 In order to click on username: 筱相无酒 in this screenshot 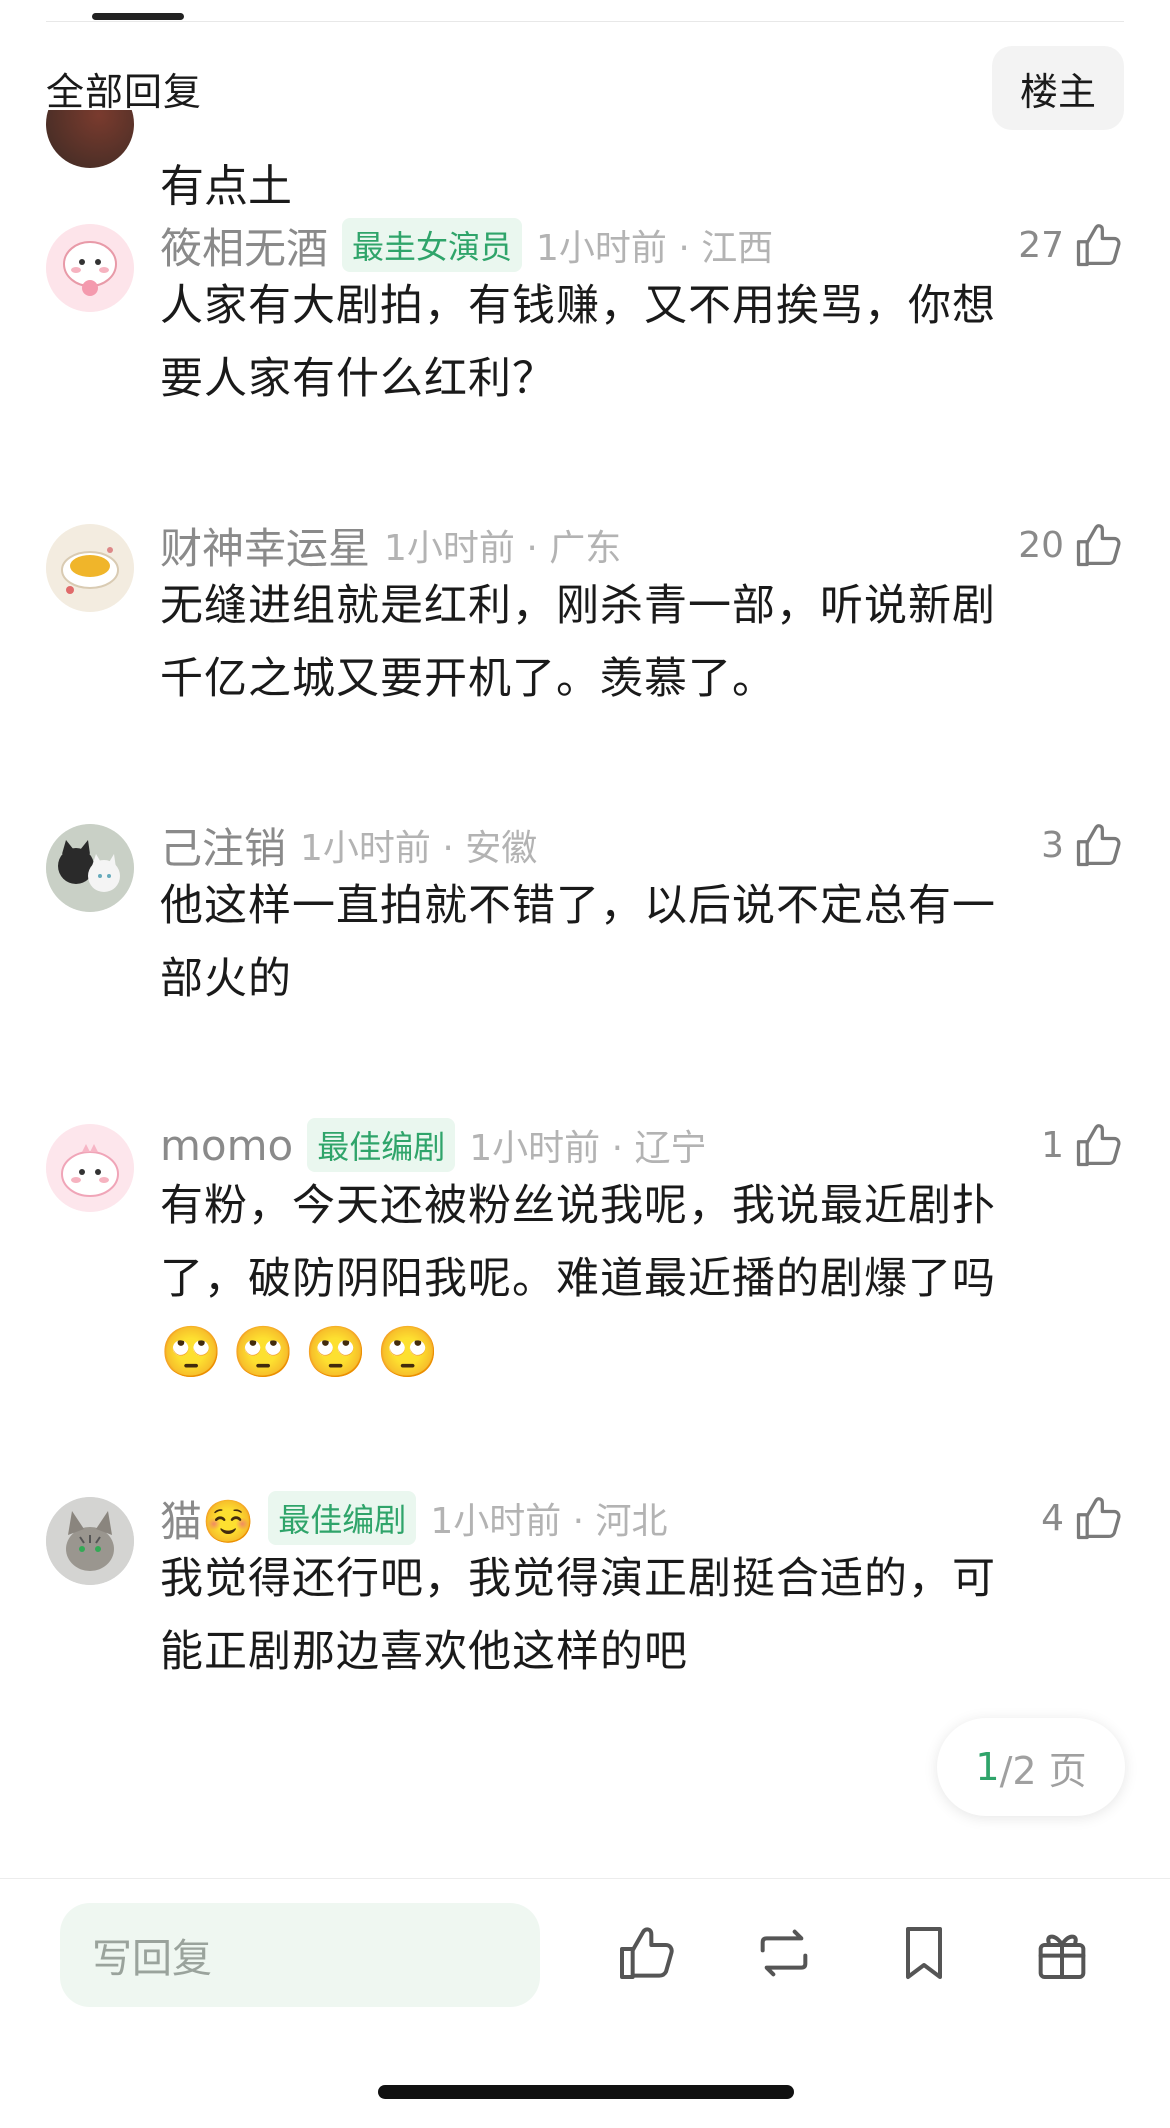, I will do `click(244, 245)`.